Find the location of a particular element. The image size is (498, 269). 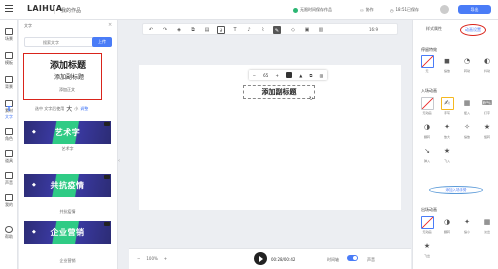

add-title-preset: 添加标题 is located at coordinates (68, 64).